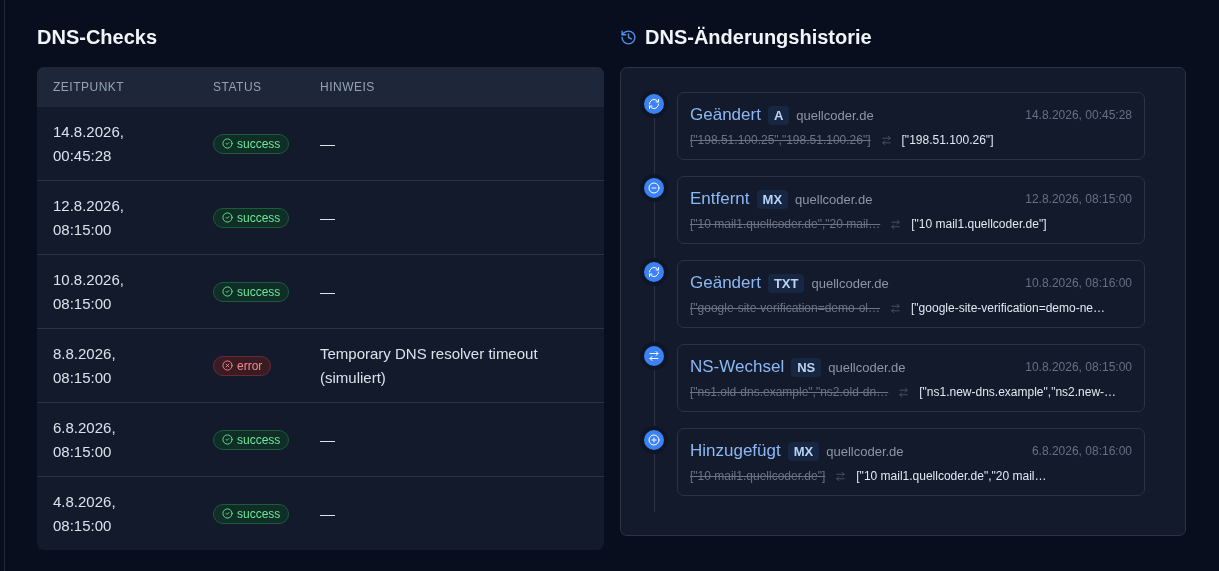 Image resolution: width=1219 pixels, height=571 pixels. What do you see at coordinates (720, 199) in the screenshot?
I see `change-action: Entfernt` at bounding box center [720, 199].